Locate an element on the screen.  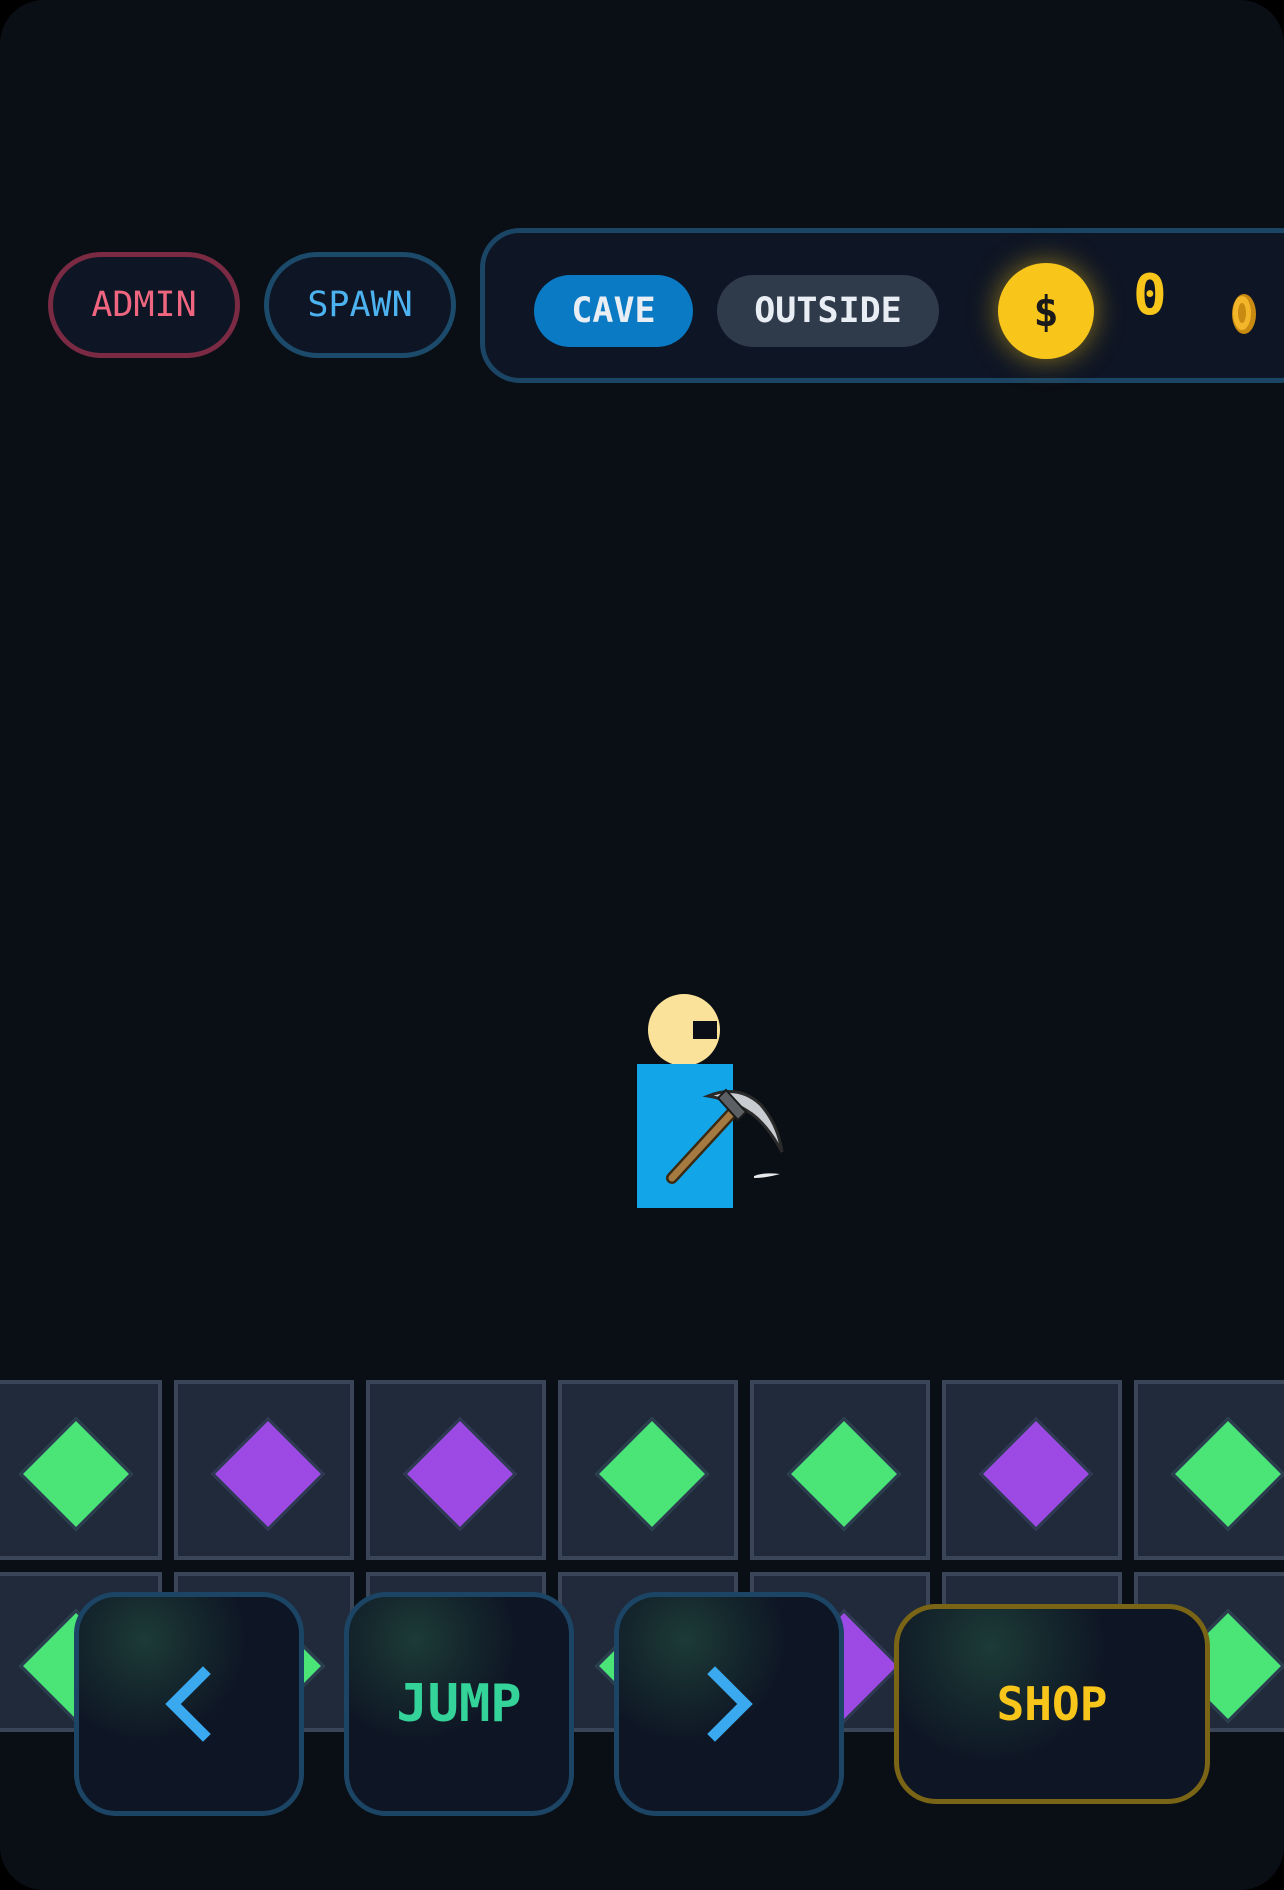
tab-outside: OUTSIDE is located at coordinates (828, 311).